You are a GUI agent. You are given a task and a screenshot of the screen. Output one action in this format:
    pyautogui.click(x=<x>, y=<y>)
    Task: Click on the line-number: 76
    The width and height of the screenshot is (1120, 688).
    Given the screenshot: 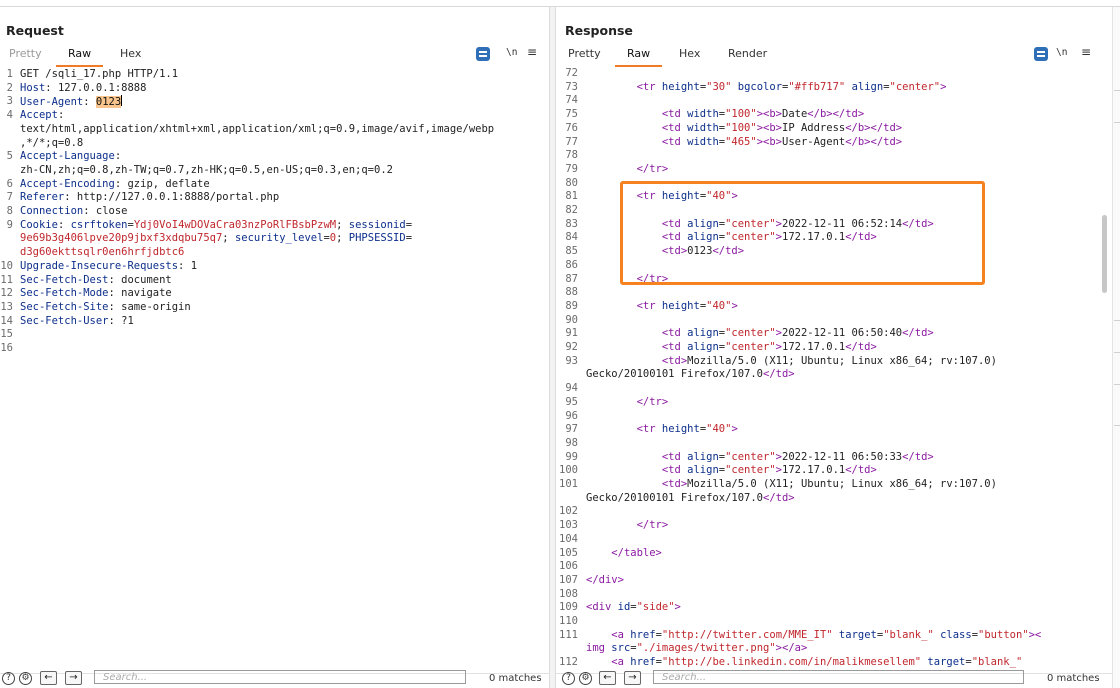 What is the action you would take?
    pyautogui.click(x=571, y=127)
    